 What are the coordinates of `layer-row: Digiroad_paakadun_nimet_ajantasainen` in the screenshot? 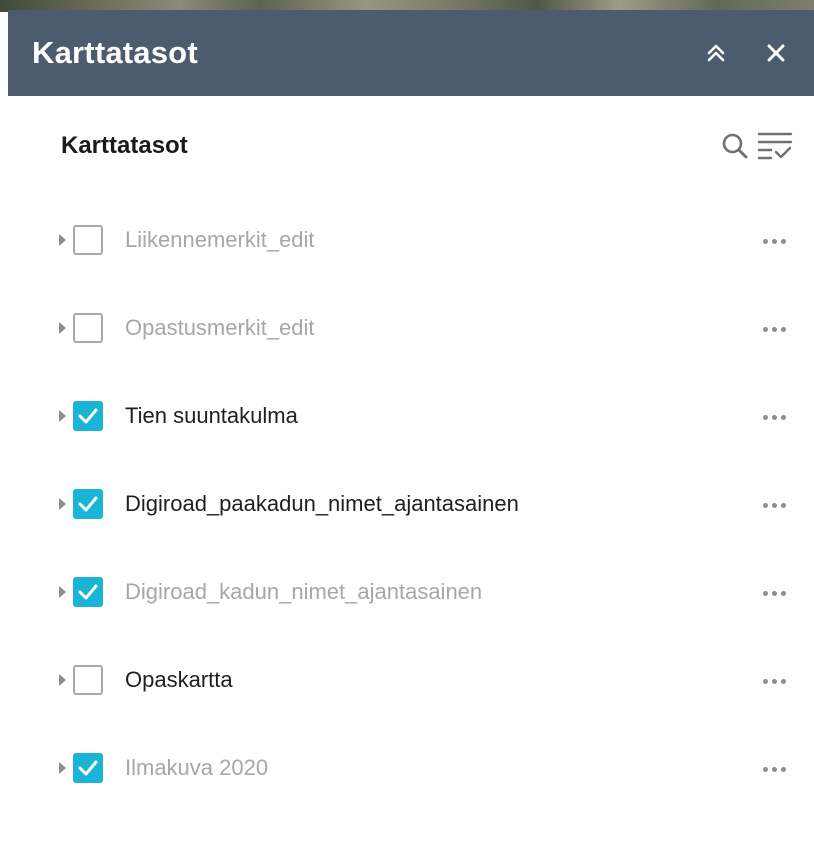 It's located at (411, 504).